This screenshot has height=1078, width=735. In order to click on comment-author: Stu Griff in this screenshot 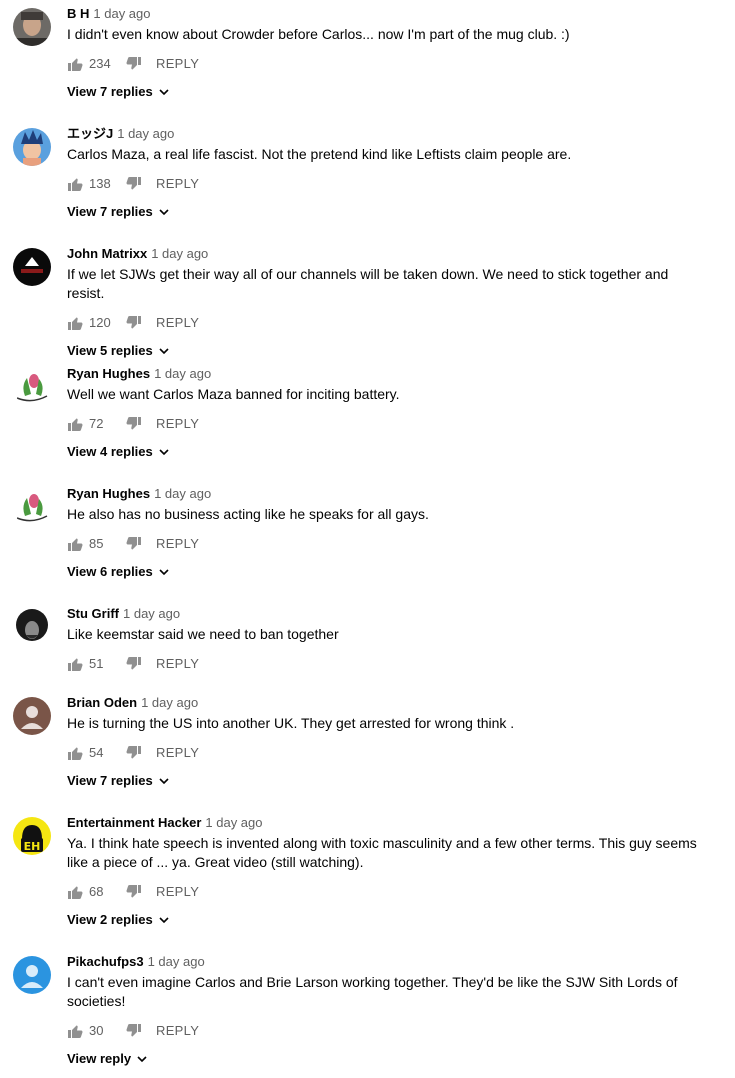, I will do `click(93, 613)`.